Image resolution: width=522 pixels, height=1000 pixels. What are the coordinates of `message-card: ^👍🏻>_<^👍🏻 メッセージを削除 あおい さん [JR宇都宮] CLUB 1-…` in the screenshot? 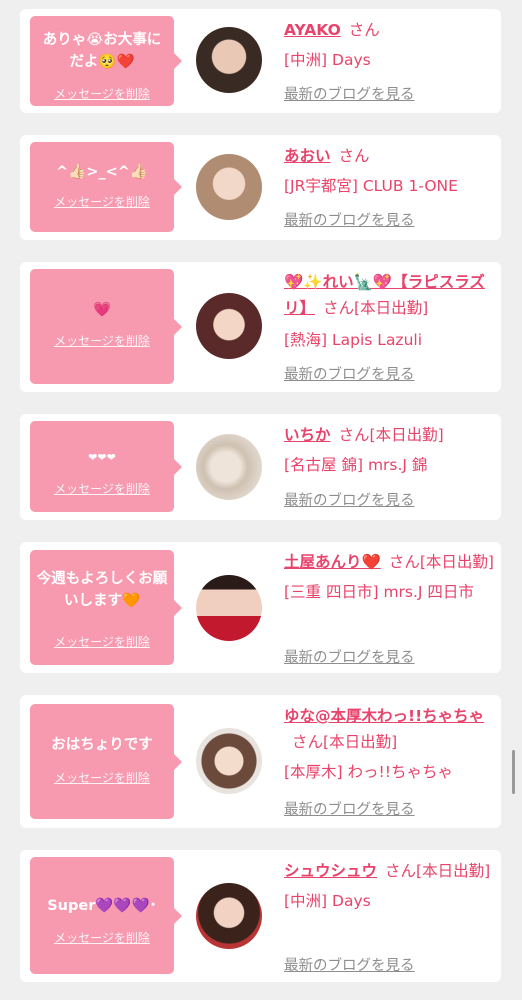 It's located at (260, 187).